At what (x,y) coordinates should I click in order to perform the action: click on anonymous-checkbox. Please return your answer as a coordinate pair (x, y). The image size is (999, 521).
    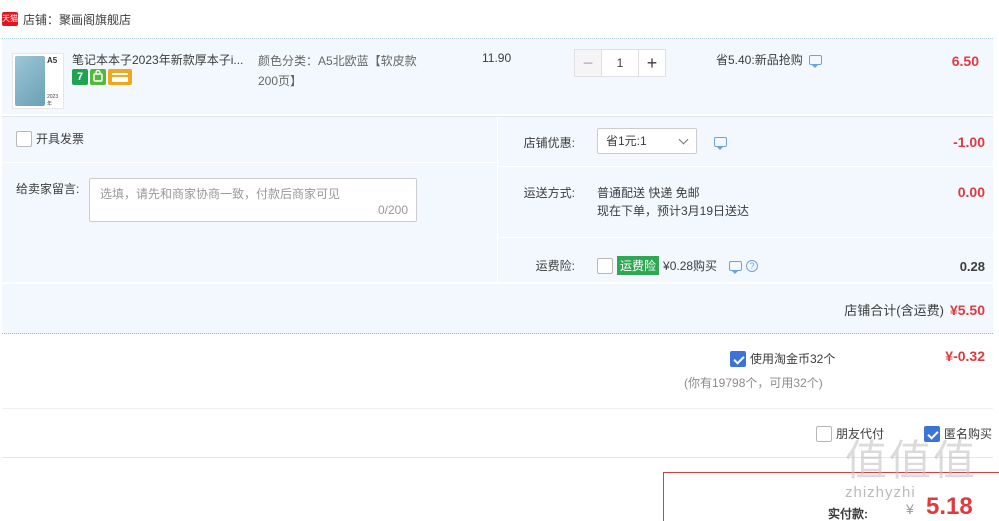
    Looking at the image, I should click on (932, 433).